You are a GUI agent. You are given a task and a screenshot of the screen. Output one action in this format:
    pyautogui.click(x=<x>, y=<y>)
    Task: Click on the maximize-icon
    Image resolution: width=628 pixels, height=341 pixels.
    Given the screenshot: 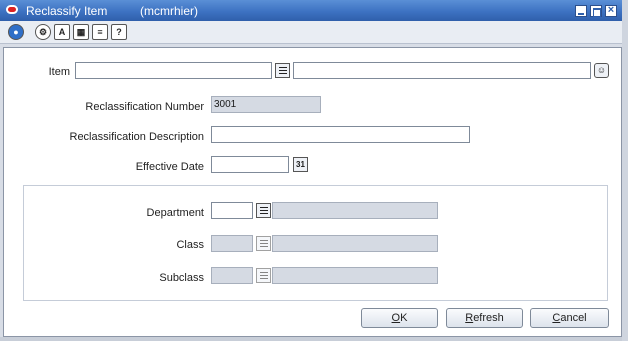 What is the action you would take?
    pyautogui.click(x=596, y=11)
    